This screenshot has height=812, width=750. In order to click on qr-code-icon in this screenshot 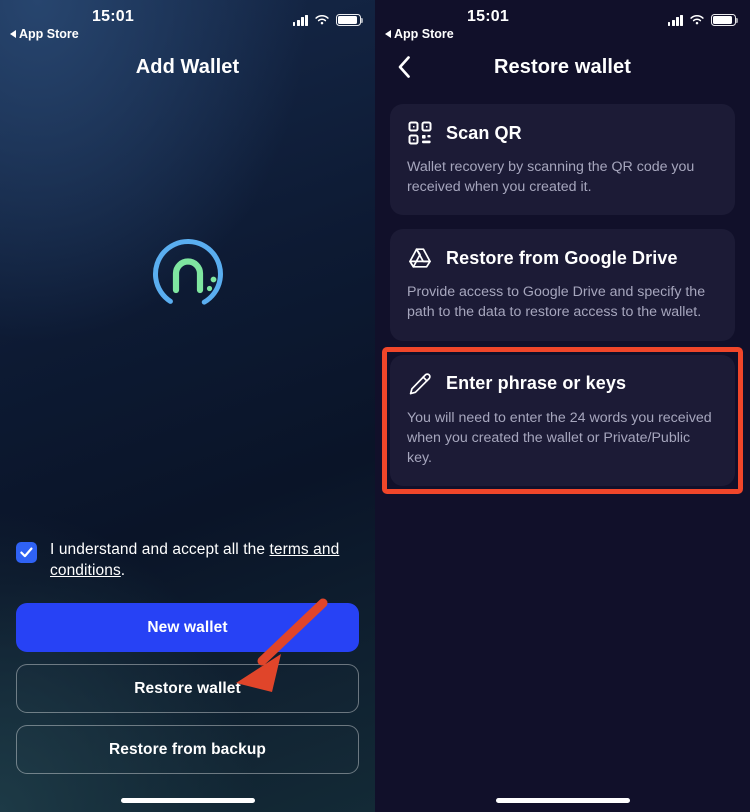, I will do `click(420, 133)`.